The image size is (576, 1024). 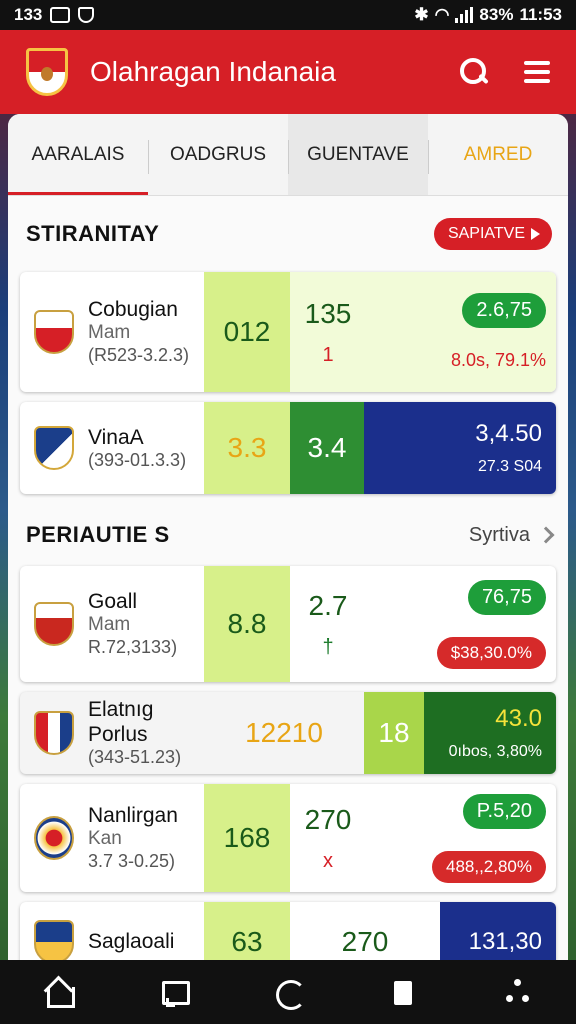 I want to click on team-name: Saglaoali, so click(x=131, y=942).